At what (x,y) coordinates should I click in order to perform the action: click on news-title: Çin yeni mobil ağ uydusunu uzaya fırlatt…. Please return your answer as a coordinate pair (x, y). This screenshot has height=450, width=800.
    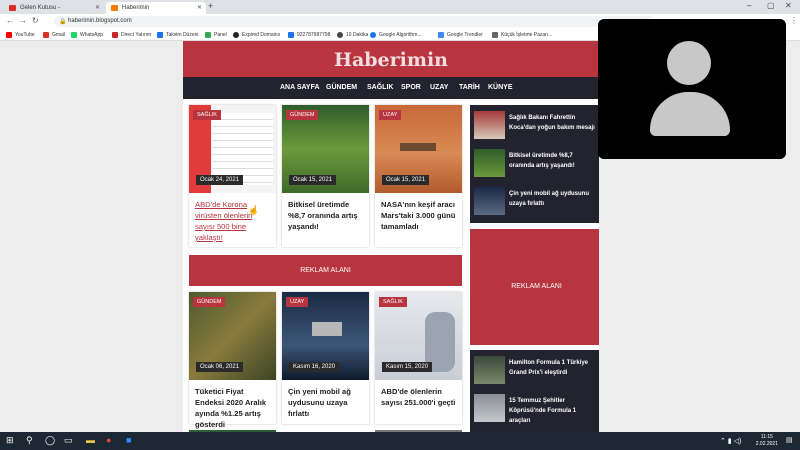
    Looking at the image, I should click on (327, 402).